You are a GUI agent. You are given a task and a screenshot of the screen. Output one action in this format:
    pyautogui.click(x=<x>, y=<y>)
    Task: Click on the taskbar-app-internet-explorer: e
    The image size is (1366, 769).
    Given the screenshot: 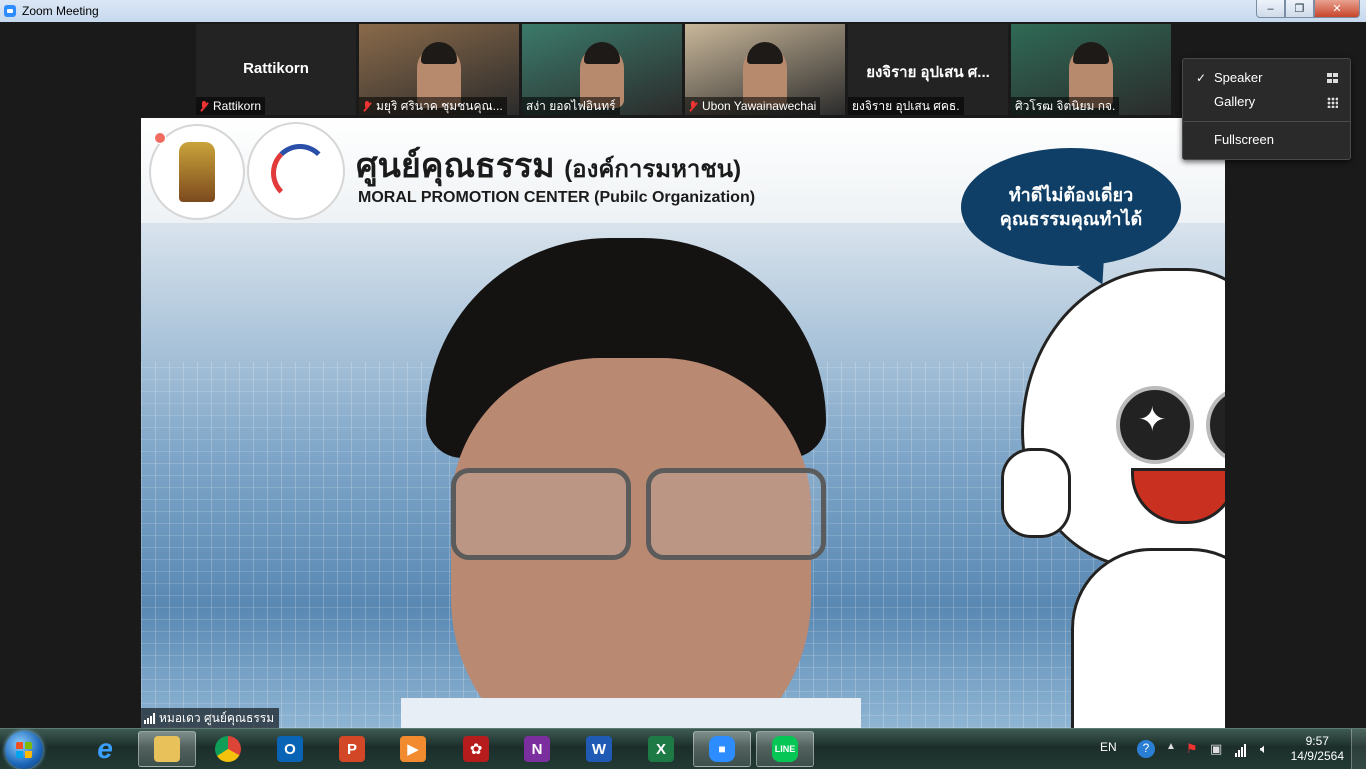 What is the action you would take?
    pyautogui.click(x=105, y=749)
    